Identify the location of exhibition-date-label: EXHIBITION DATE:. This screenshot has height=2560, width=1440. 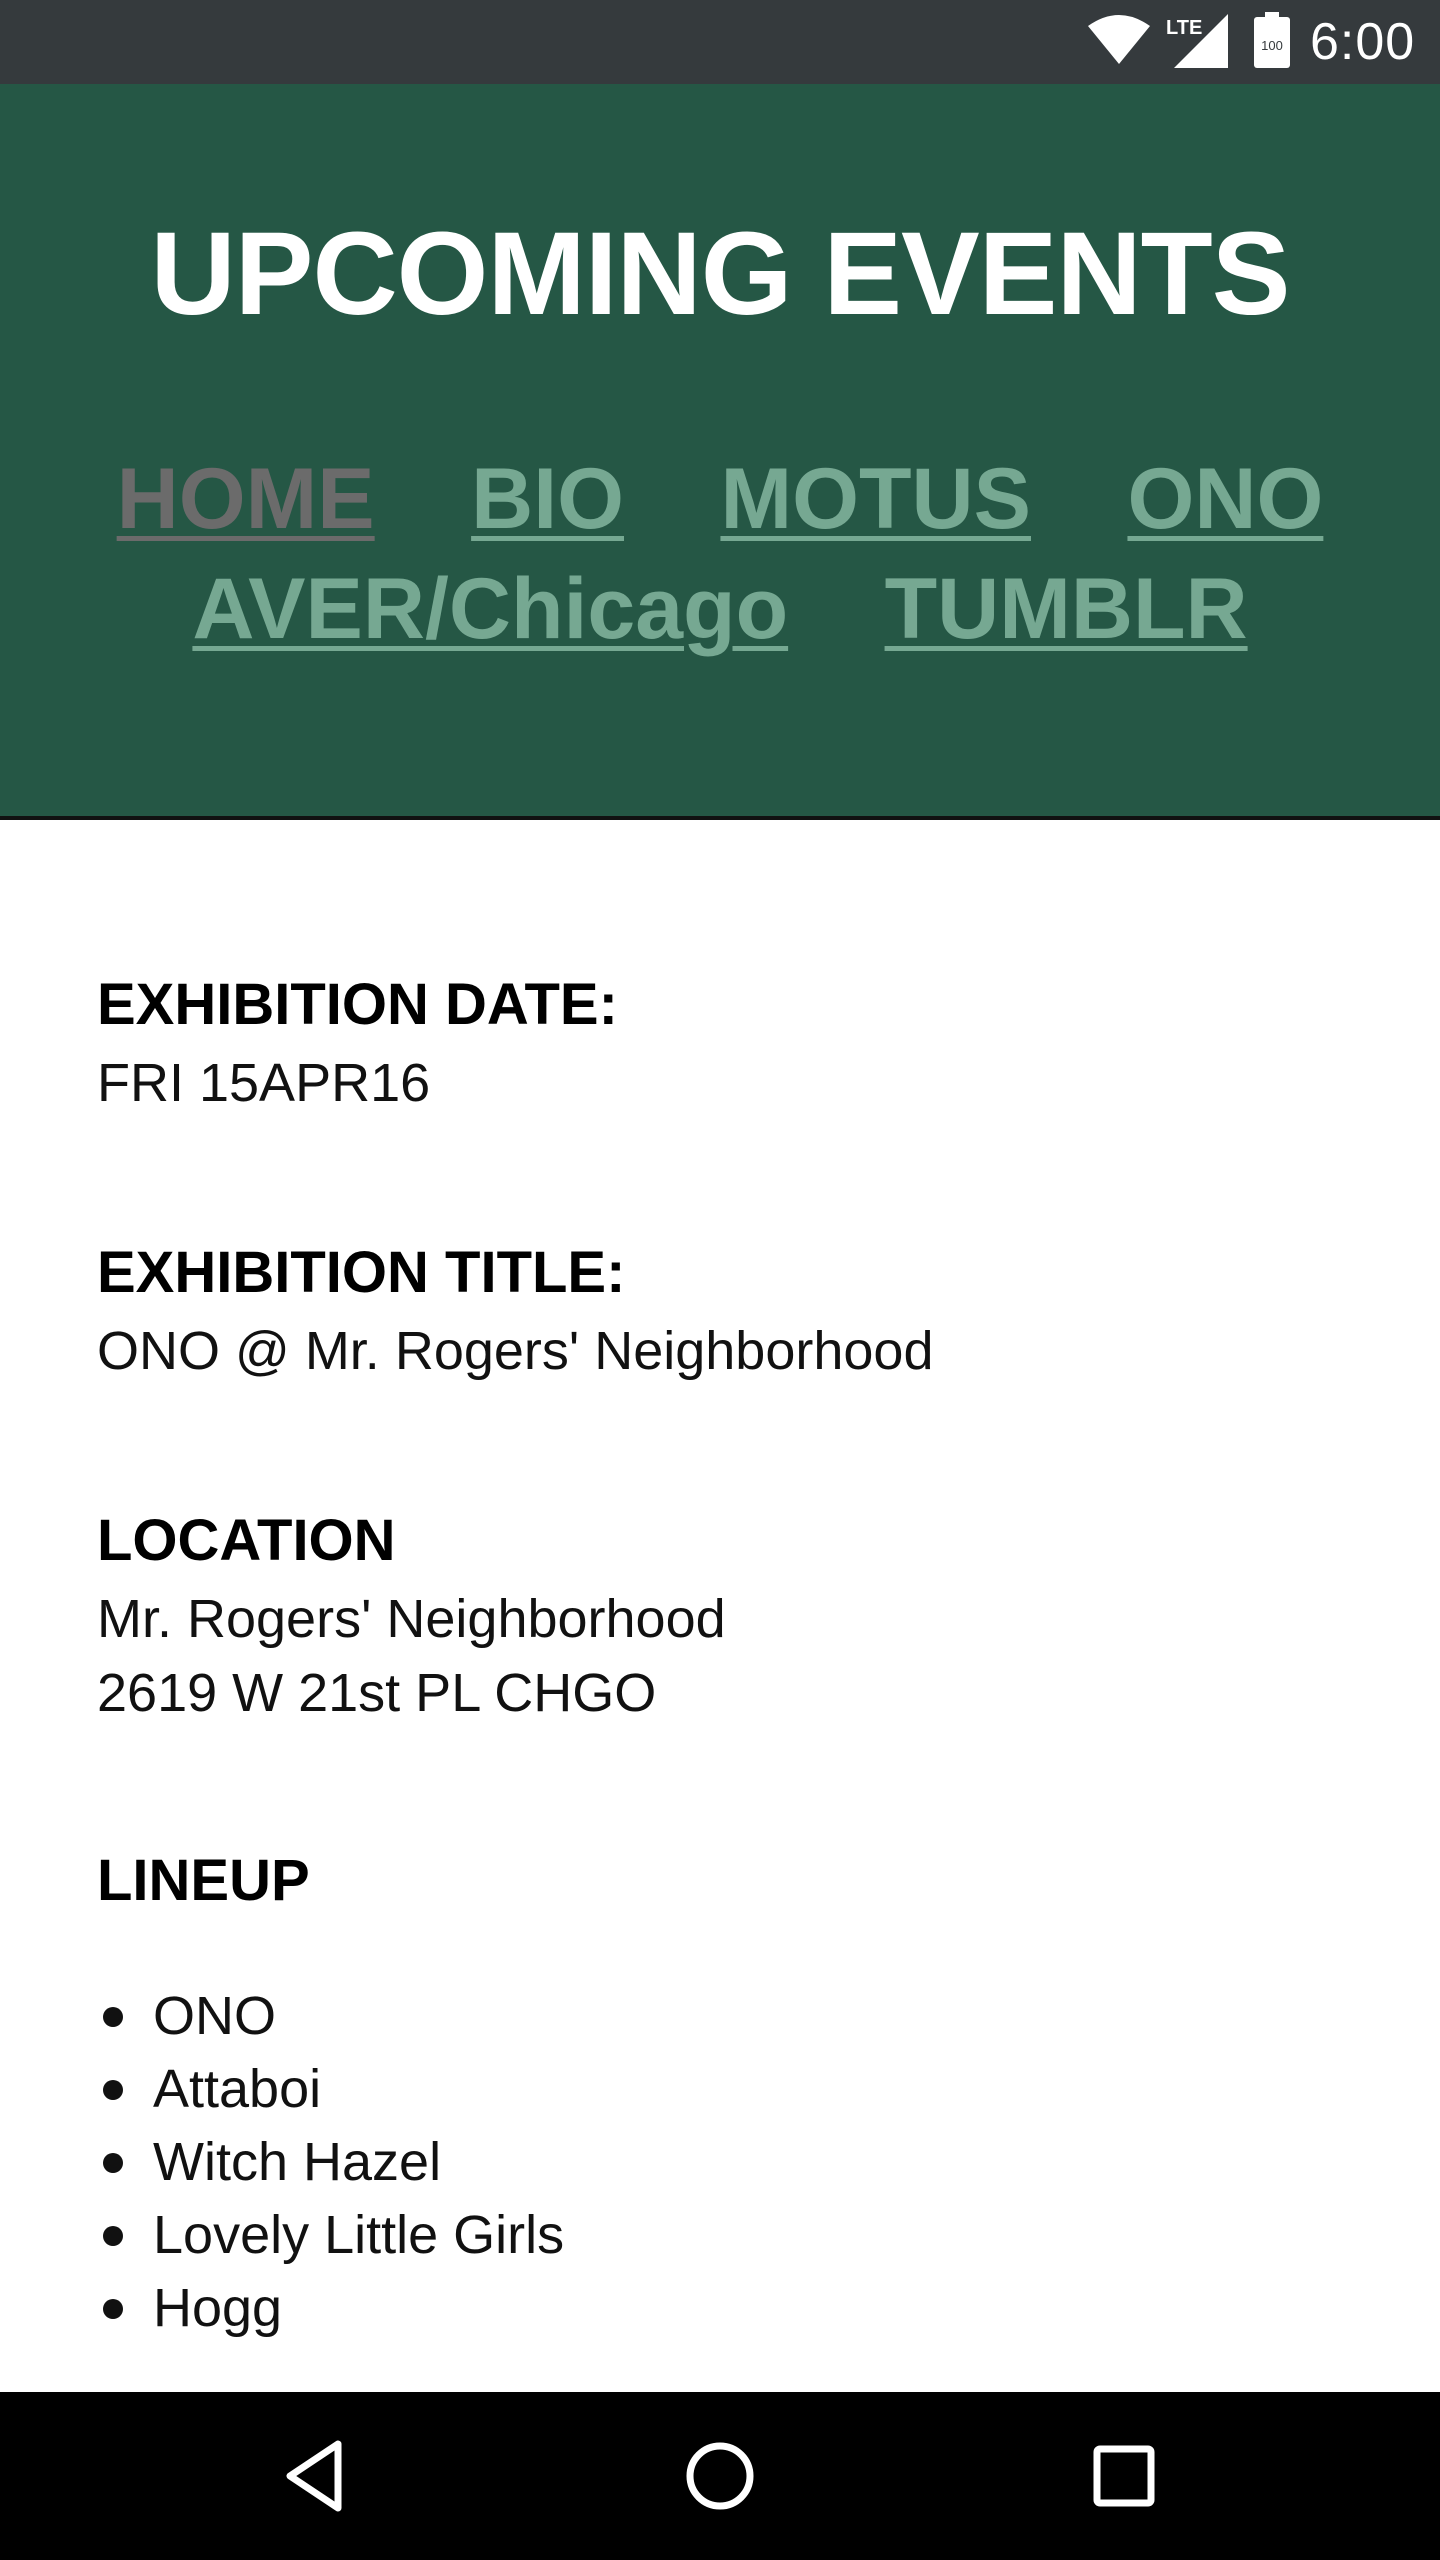
(357, 1004).